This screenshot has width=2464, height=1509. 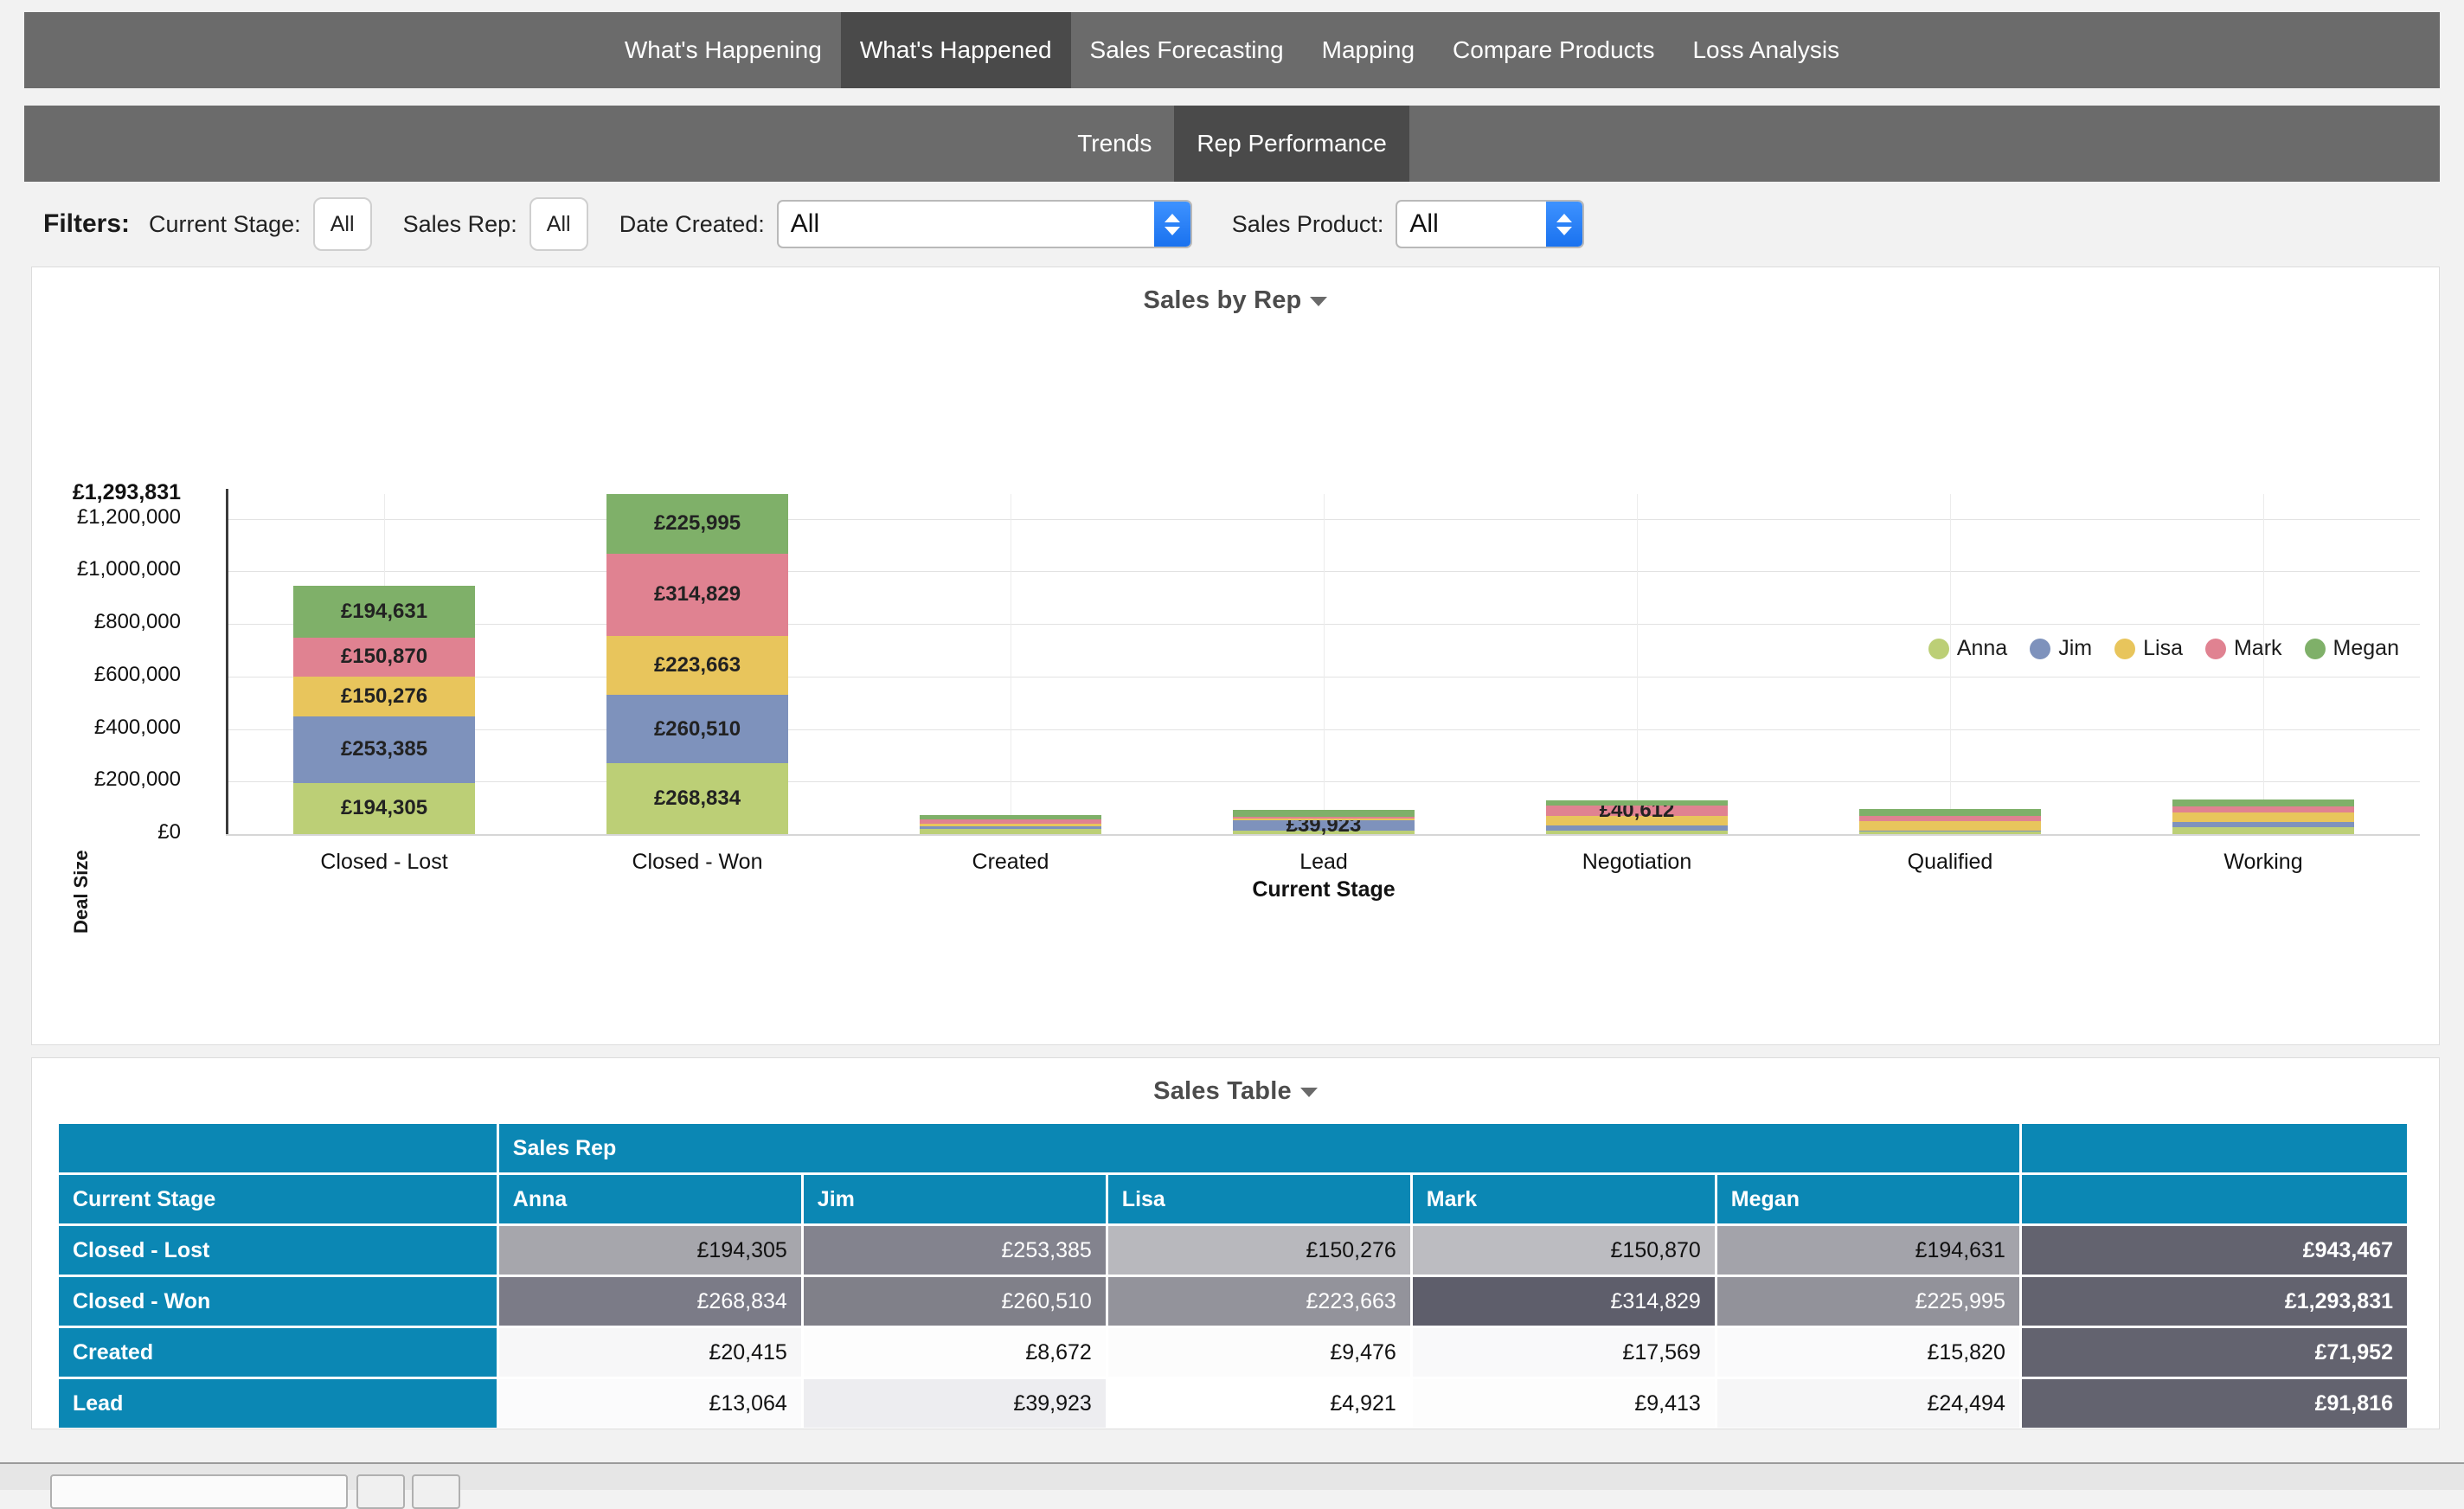 What do you see at coordinates (558, 224) in the screenshot?
I see `sales-rep-filter: All` at bounding box center [558, 224].